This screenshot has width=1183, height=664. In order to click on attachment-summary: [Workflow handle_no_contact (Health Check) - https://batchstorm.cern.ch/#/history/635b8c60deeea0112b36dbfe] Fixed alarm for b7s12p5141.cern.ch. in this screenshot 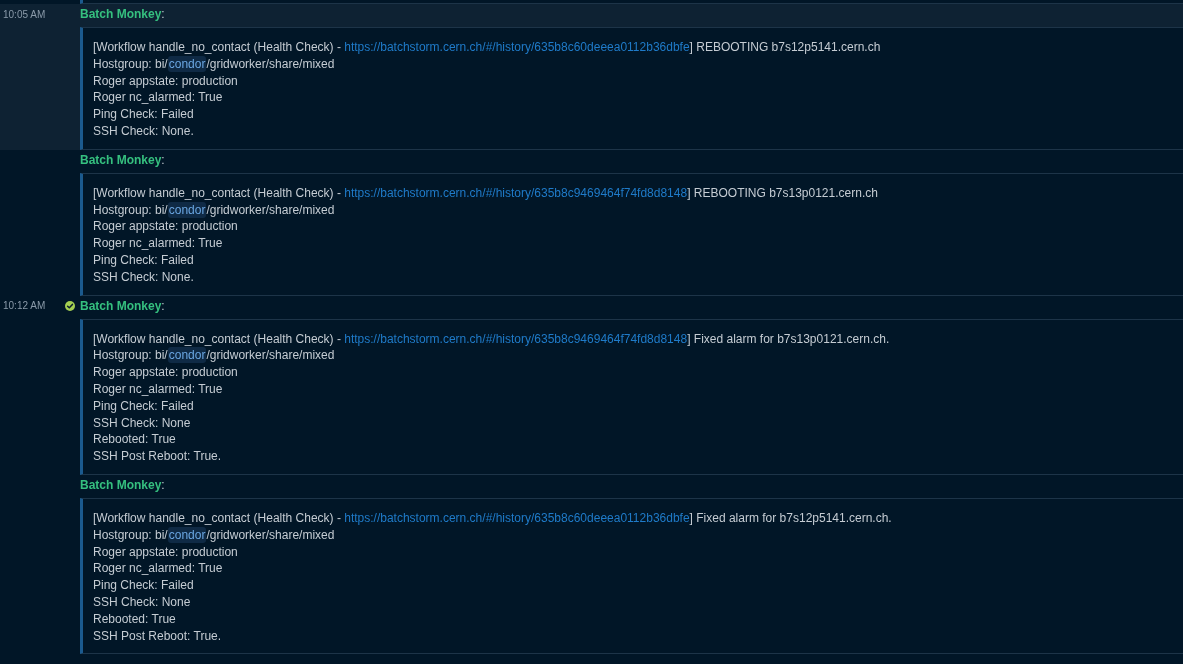, I will do `click(492, 518)`.